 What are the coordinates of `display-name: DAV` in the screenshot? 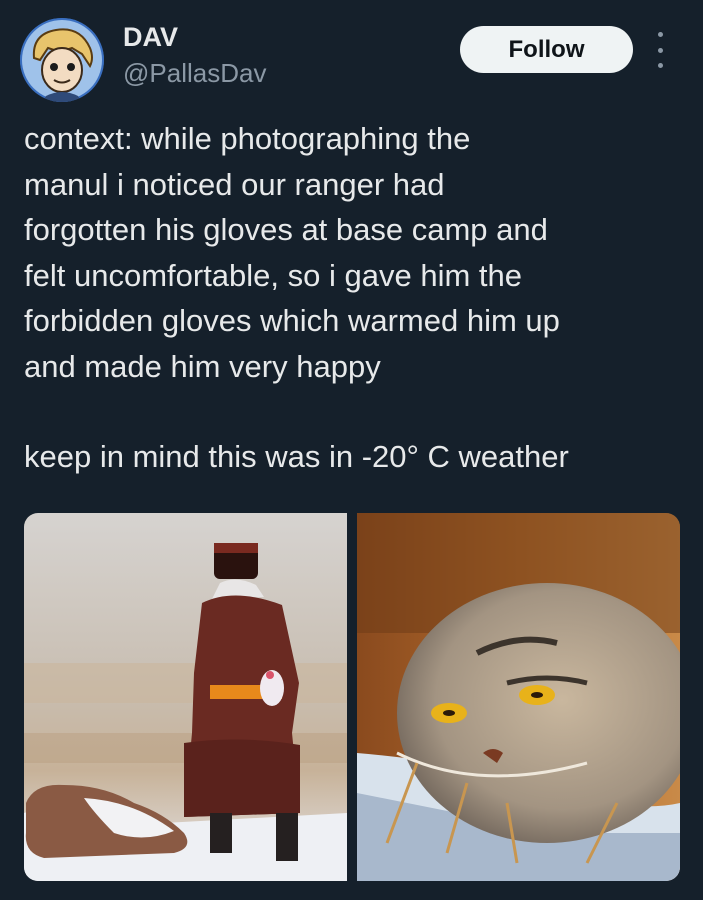 It's located at (150, 37).